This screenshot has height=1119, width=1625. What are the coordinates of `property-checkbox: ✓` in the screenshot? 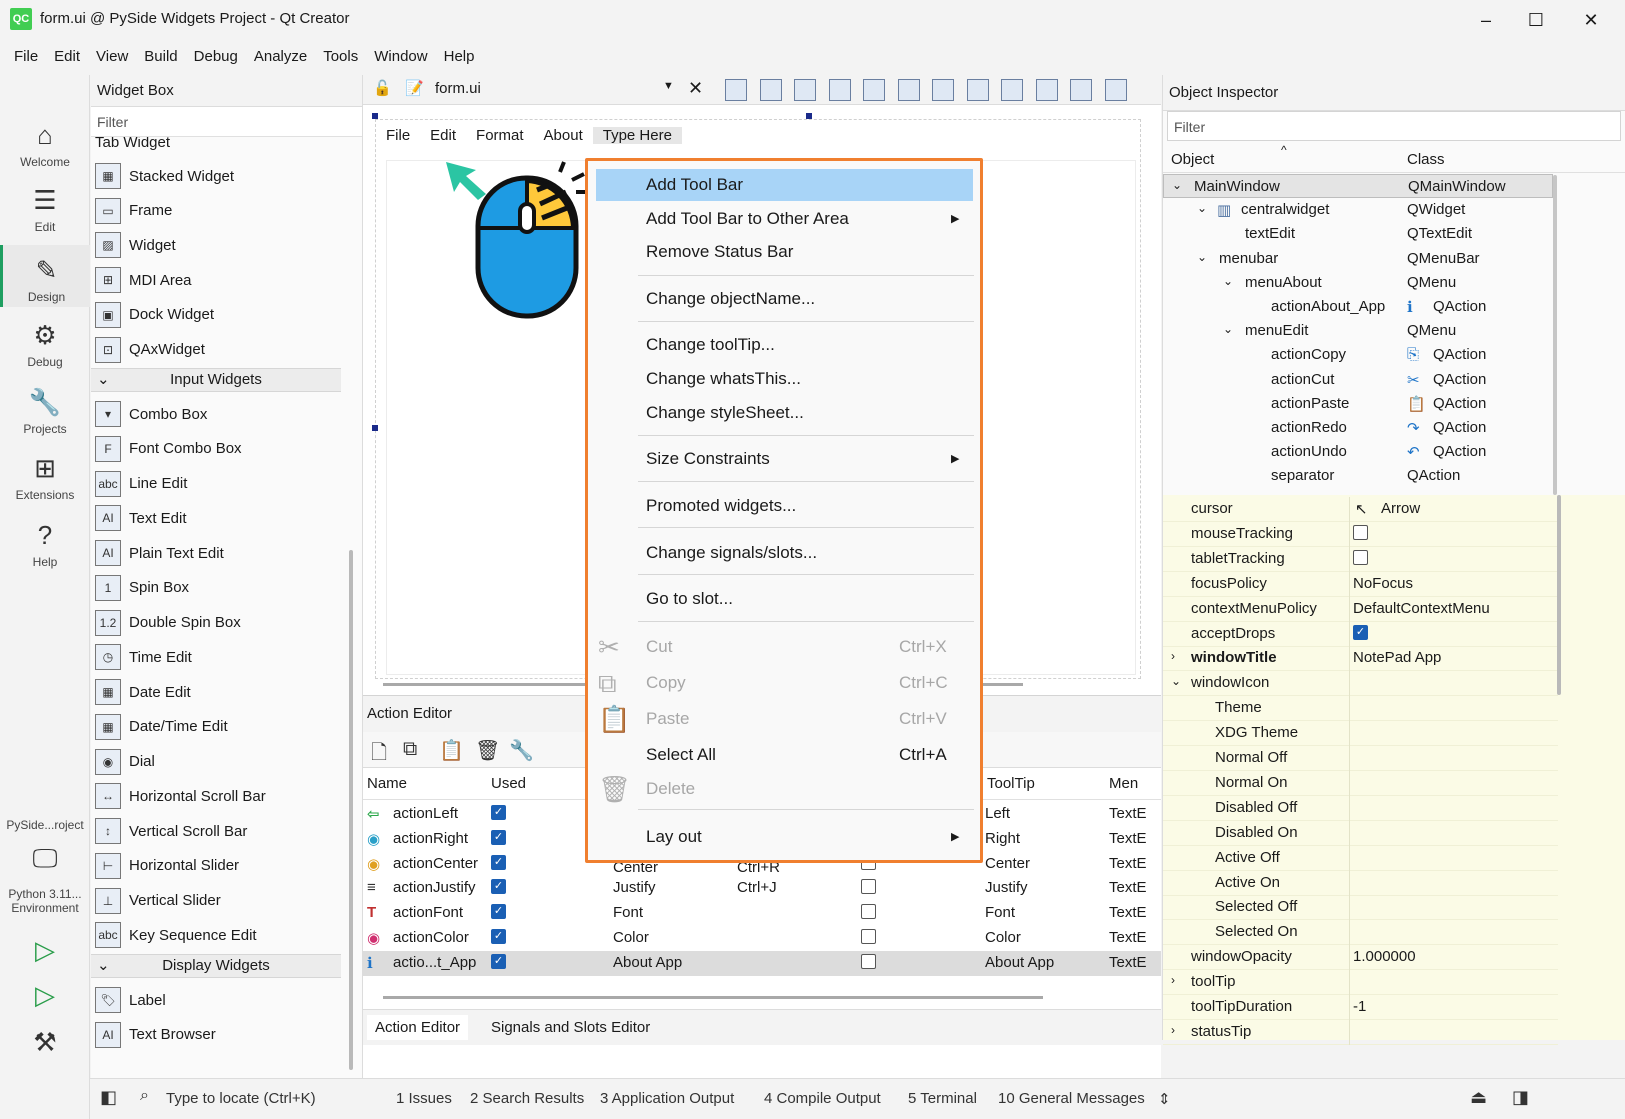 It's located at (1360, 632).